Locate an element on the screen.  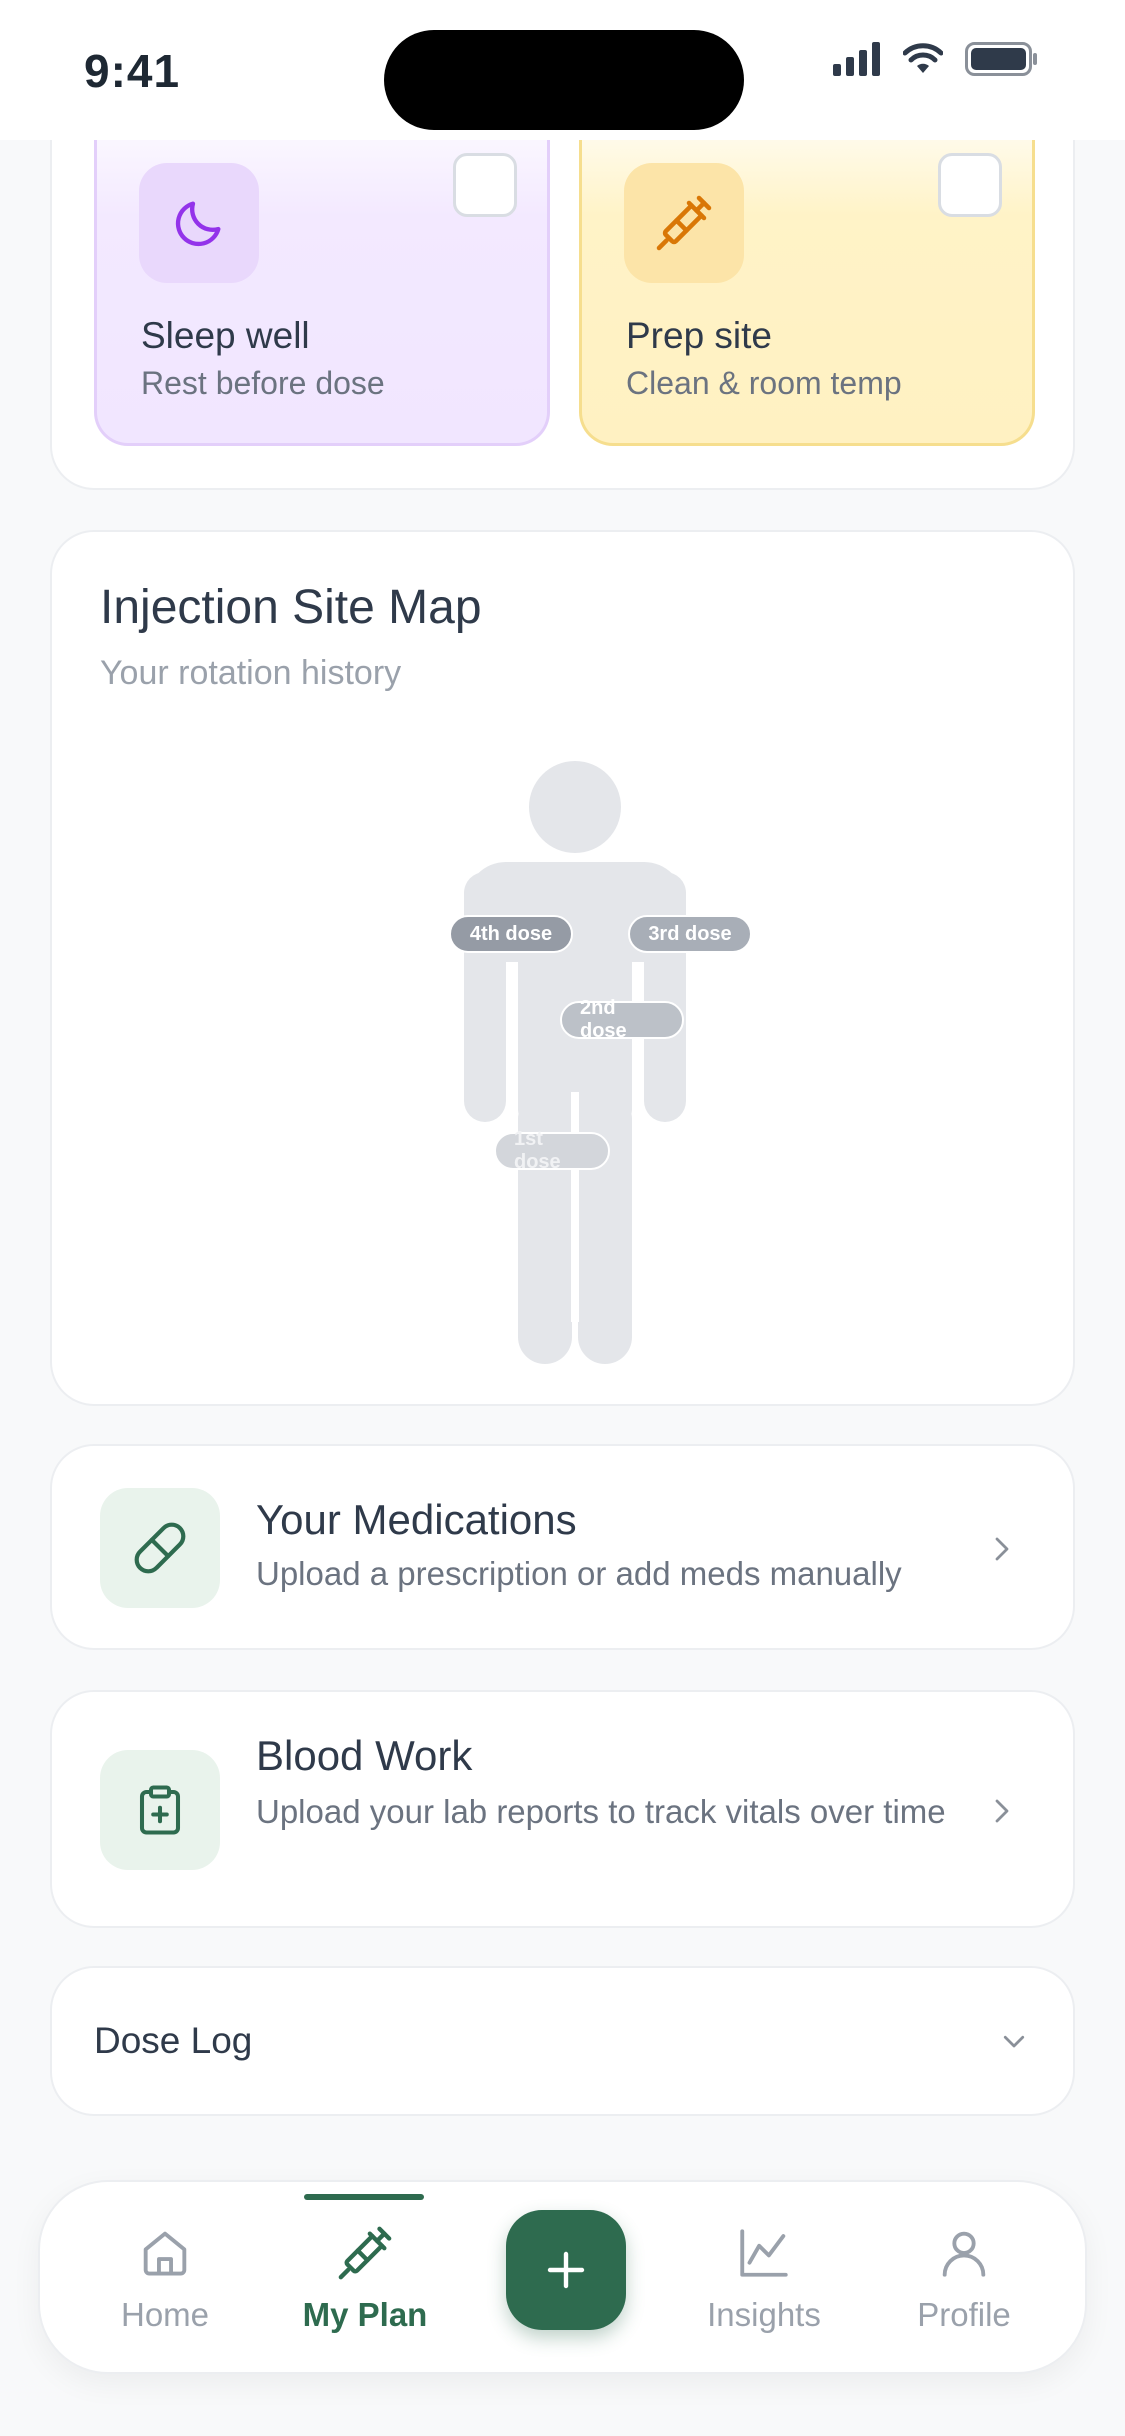
prep-site-checkbox is located at coordinates (970, 185).